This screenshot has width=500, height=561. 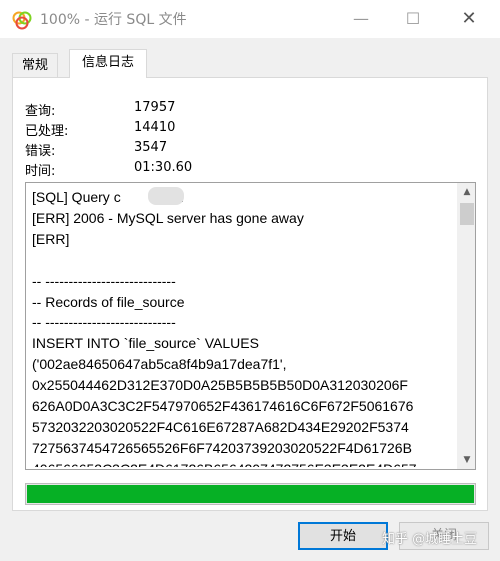 What do you see at coordinates (108, 63) in the screenshot?
I see `tab-info-log: 信息日志` at bounding box center [108, 63].